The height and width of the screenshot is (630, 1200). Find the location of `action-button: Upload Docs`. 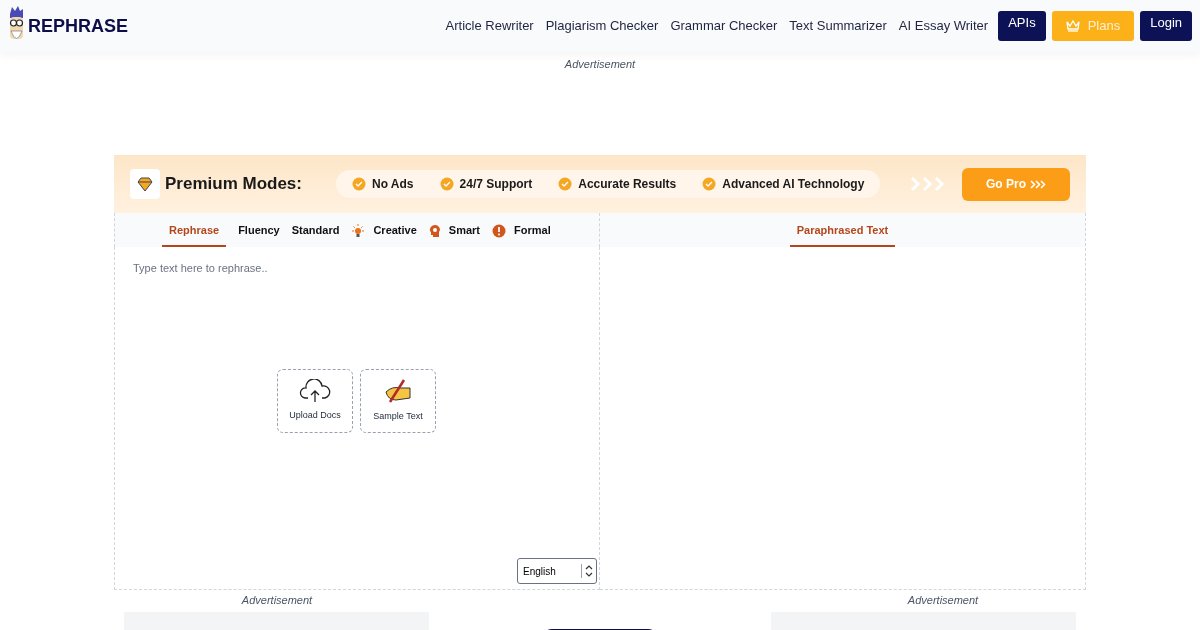

action-button: Upload Docs is located at coordinates (315, 401).